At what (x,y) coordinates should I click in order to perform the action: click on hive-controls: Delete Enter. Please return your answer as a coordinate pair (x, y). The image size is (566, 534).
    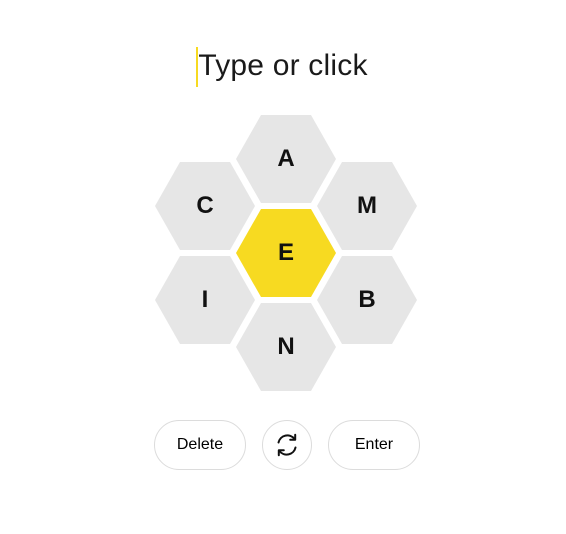
    Looking at the image, I should click on (283, 445).